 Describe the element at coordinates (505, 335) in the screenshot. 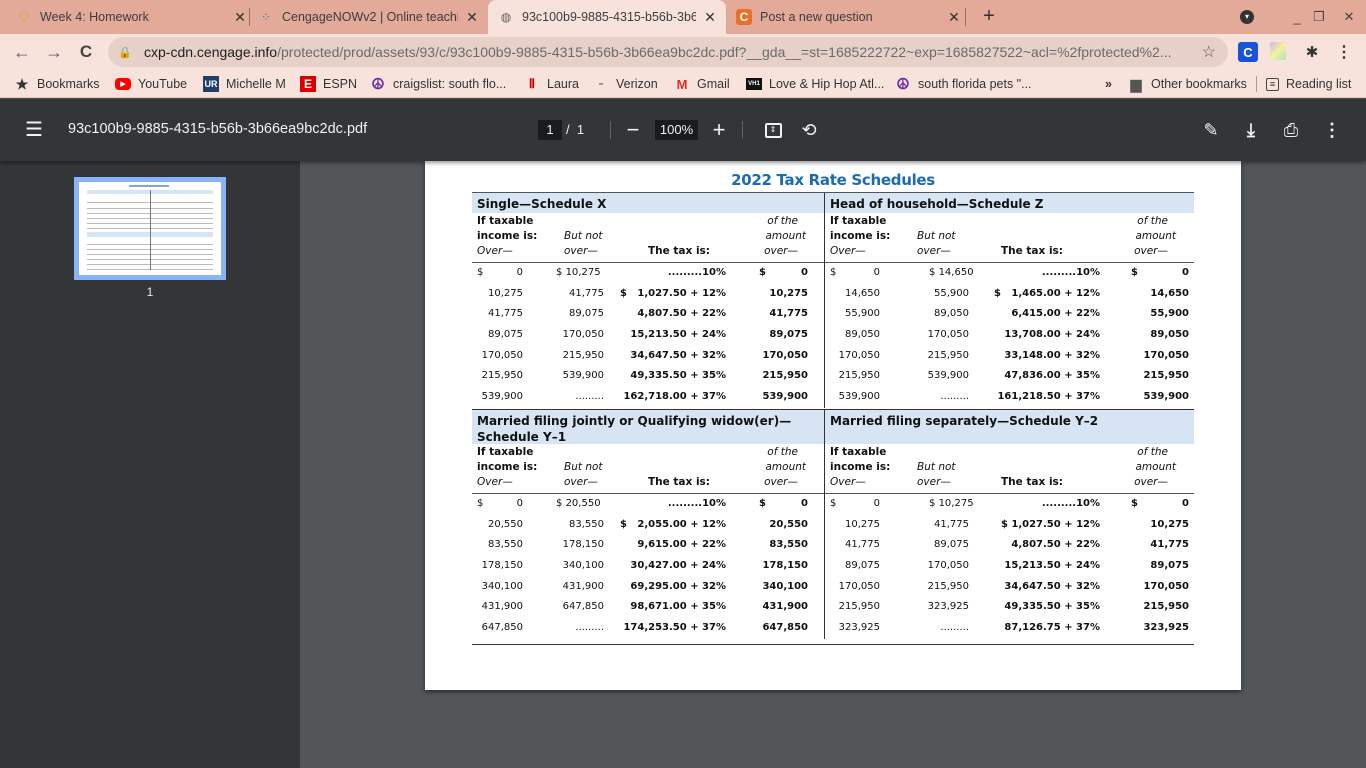

I see `cell-over: 89,075` at that location.